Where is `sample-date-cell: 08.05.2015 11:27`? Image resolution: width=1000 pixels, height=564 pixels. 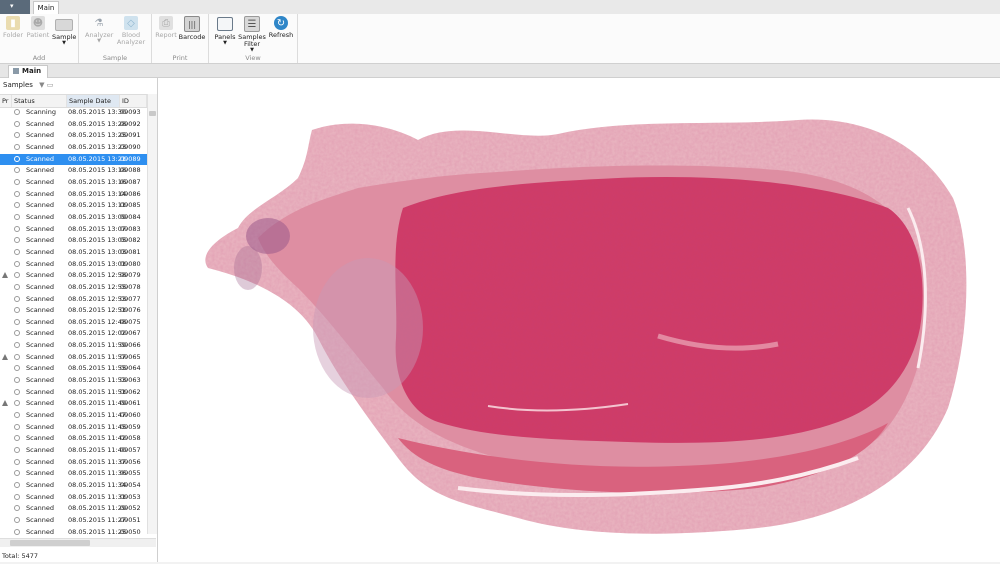 sample-date-cell: 08.05.2015 11:27 is located at coordinates (97, 519).